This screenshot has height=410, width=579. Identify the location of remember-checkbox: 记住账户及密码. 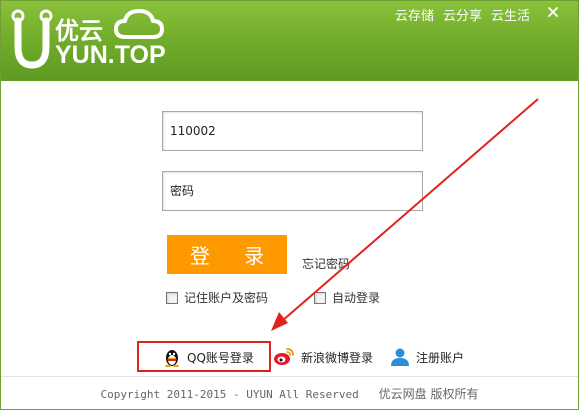
(217, 297).